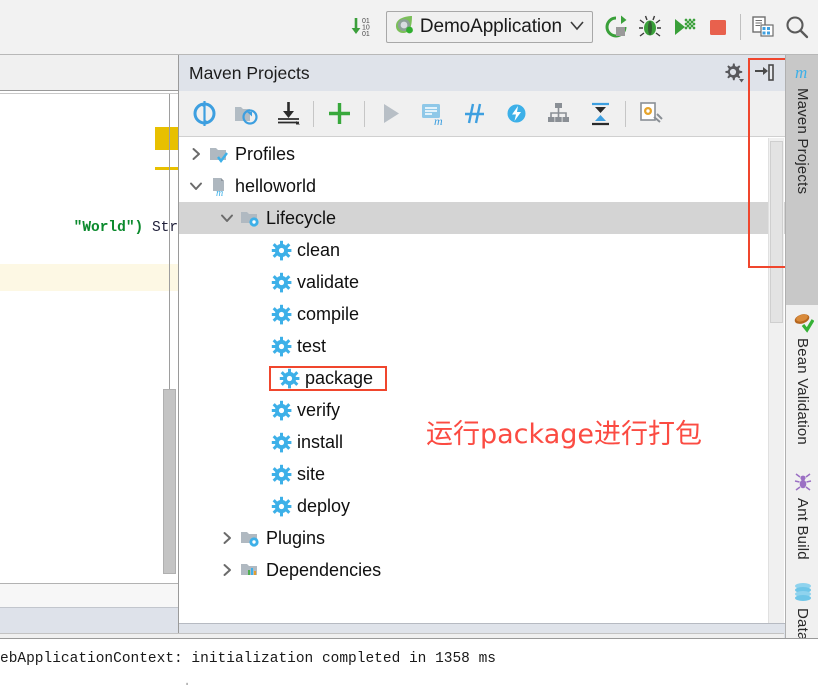 The width and height of the screenshot is (818, 692). What do you see at coordinates (249, 72) in the screenshot?
I see `maven-panel-title: Maven Projects` at bounding box center [249, 72].